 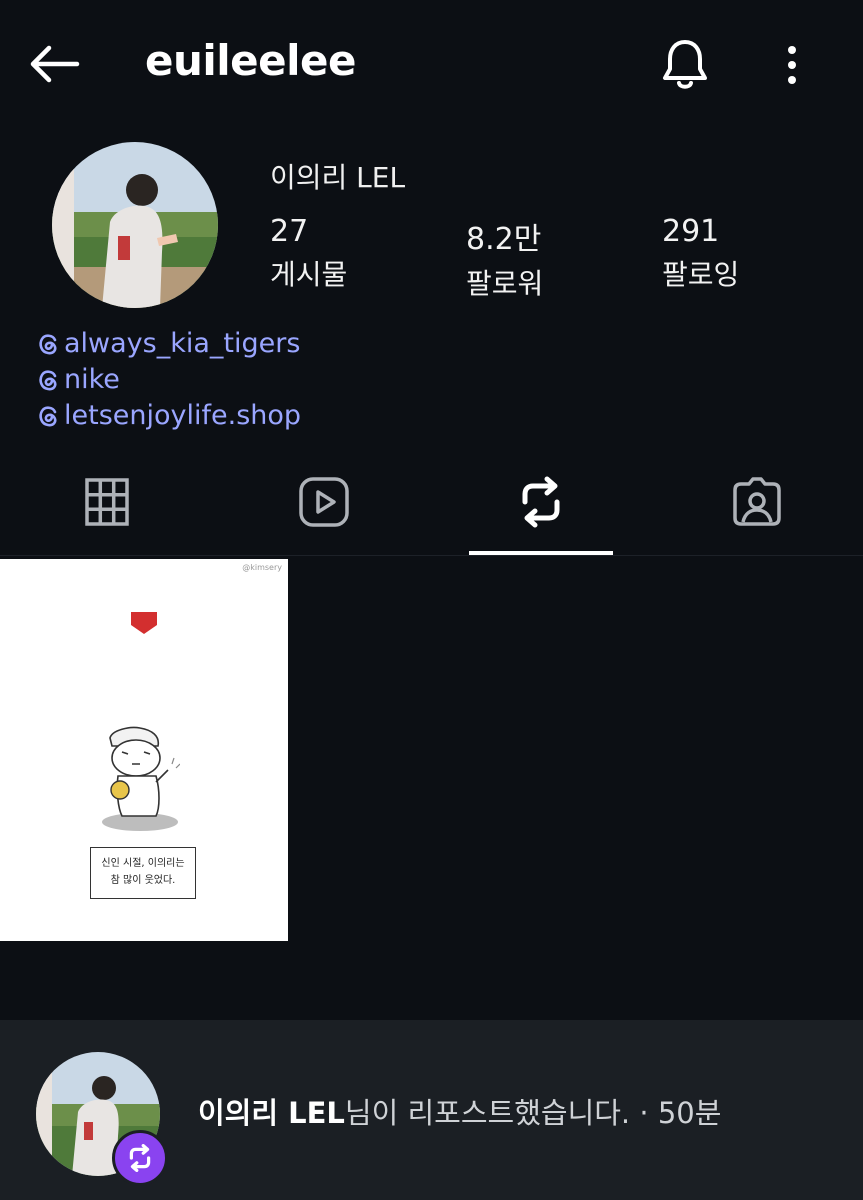 What do you see at coordinates (689, 1113) in the screenshot?
I see `repost-time: 50분` at bounding box center [689, 1113].